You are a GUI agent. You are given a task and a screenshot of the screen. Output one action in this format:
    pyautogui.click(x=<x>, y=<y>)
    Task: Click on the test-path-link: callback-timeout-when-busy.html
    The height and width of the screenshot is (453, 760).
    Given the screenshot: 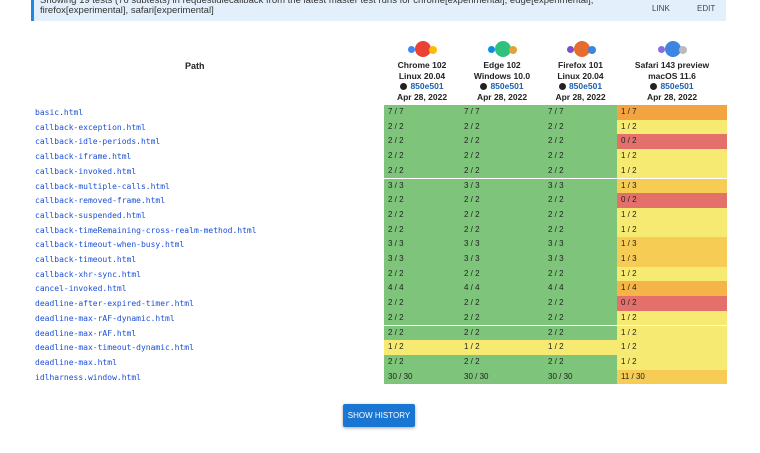 What is the action you would take?
    pyautogui.click(x=109, y=244)
    